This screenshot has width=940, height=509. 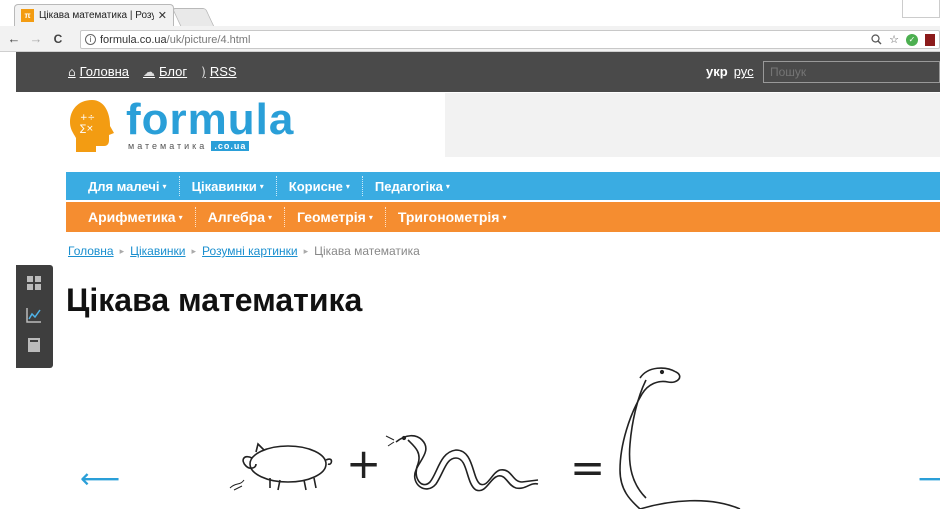 I want to click on menu-item-useful: Корисне ▾, so click(x=320, y=186).